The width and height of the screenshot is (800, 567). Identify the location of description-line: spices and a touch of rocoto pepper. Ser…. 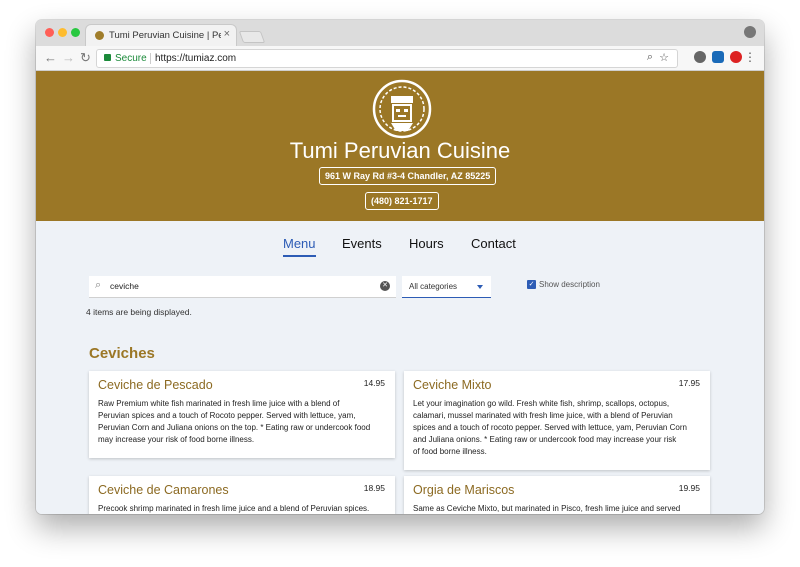
(550, 427).